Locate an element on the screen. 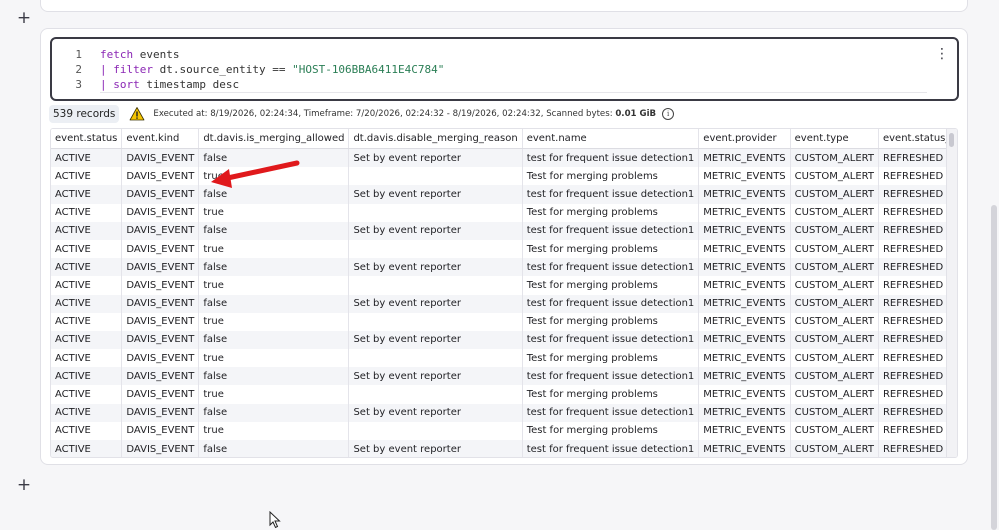 The width and height of the screenshot is (999, 530). editor-underline is located at coordinates (513, 92).